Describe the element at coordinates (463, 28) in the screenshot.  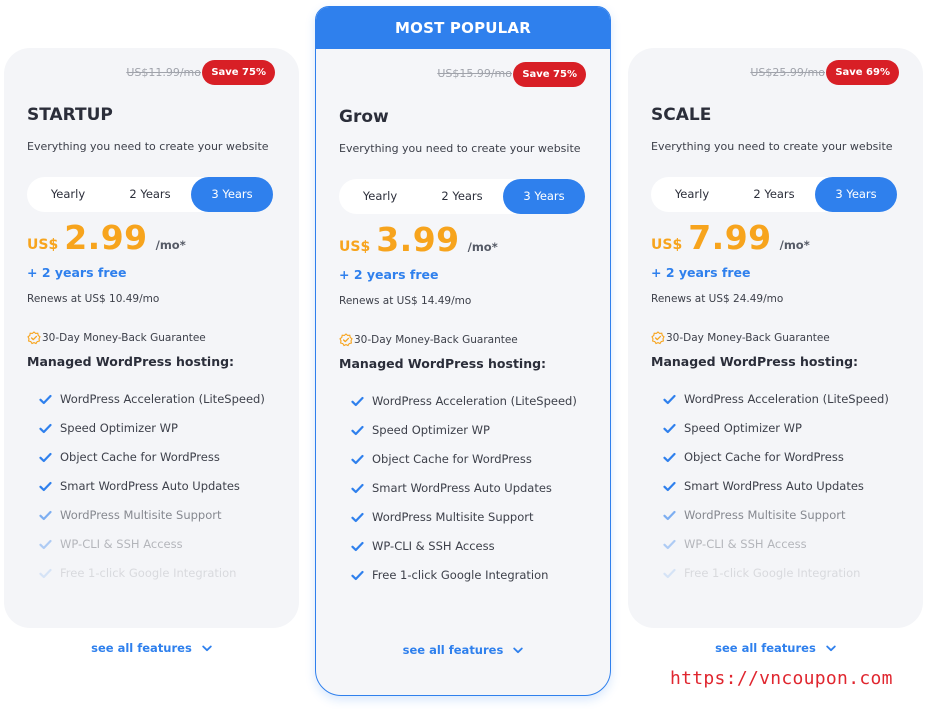
I see `most-popular-banner: MOST POPULAR` at that location.